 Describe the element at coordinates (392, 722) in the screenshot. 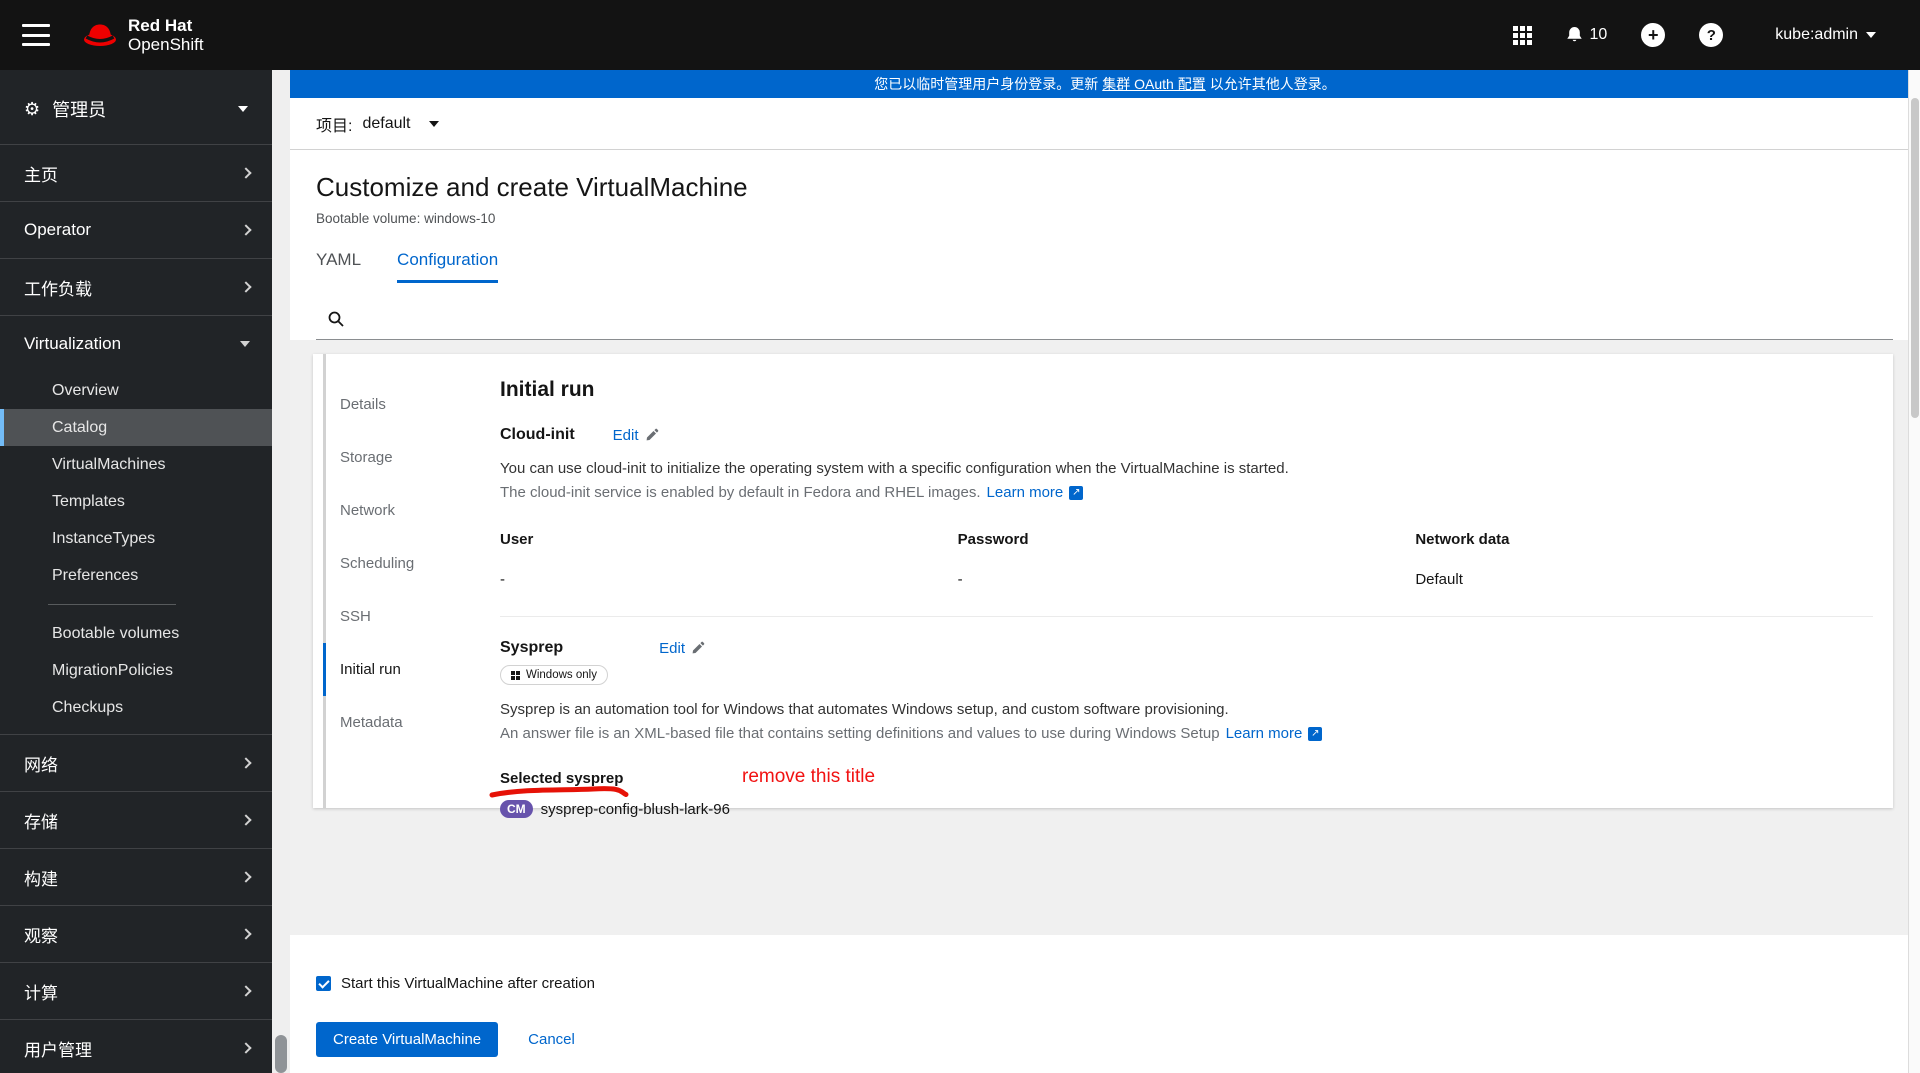

I see `jump-link-metadata: Metadata` at that location.